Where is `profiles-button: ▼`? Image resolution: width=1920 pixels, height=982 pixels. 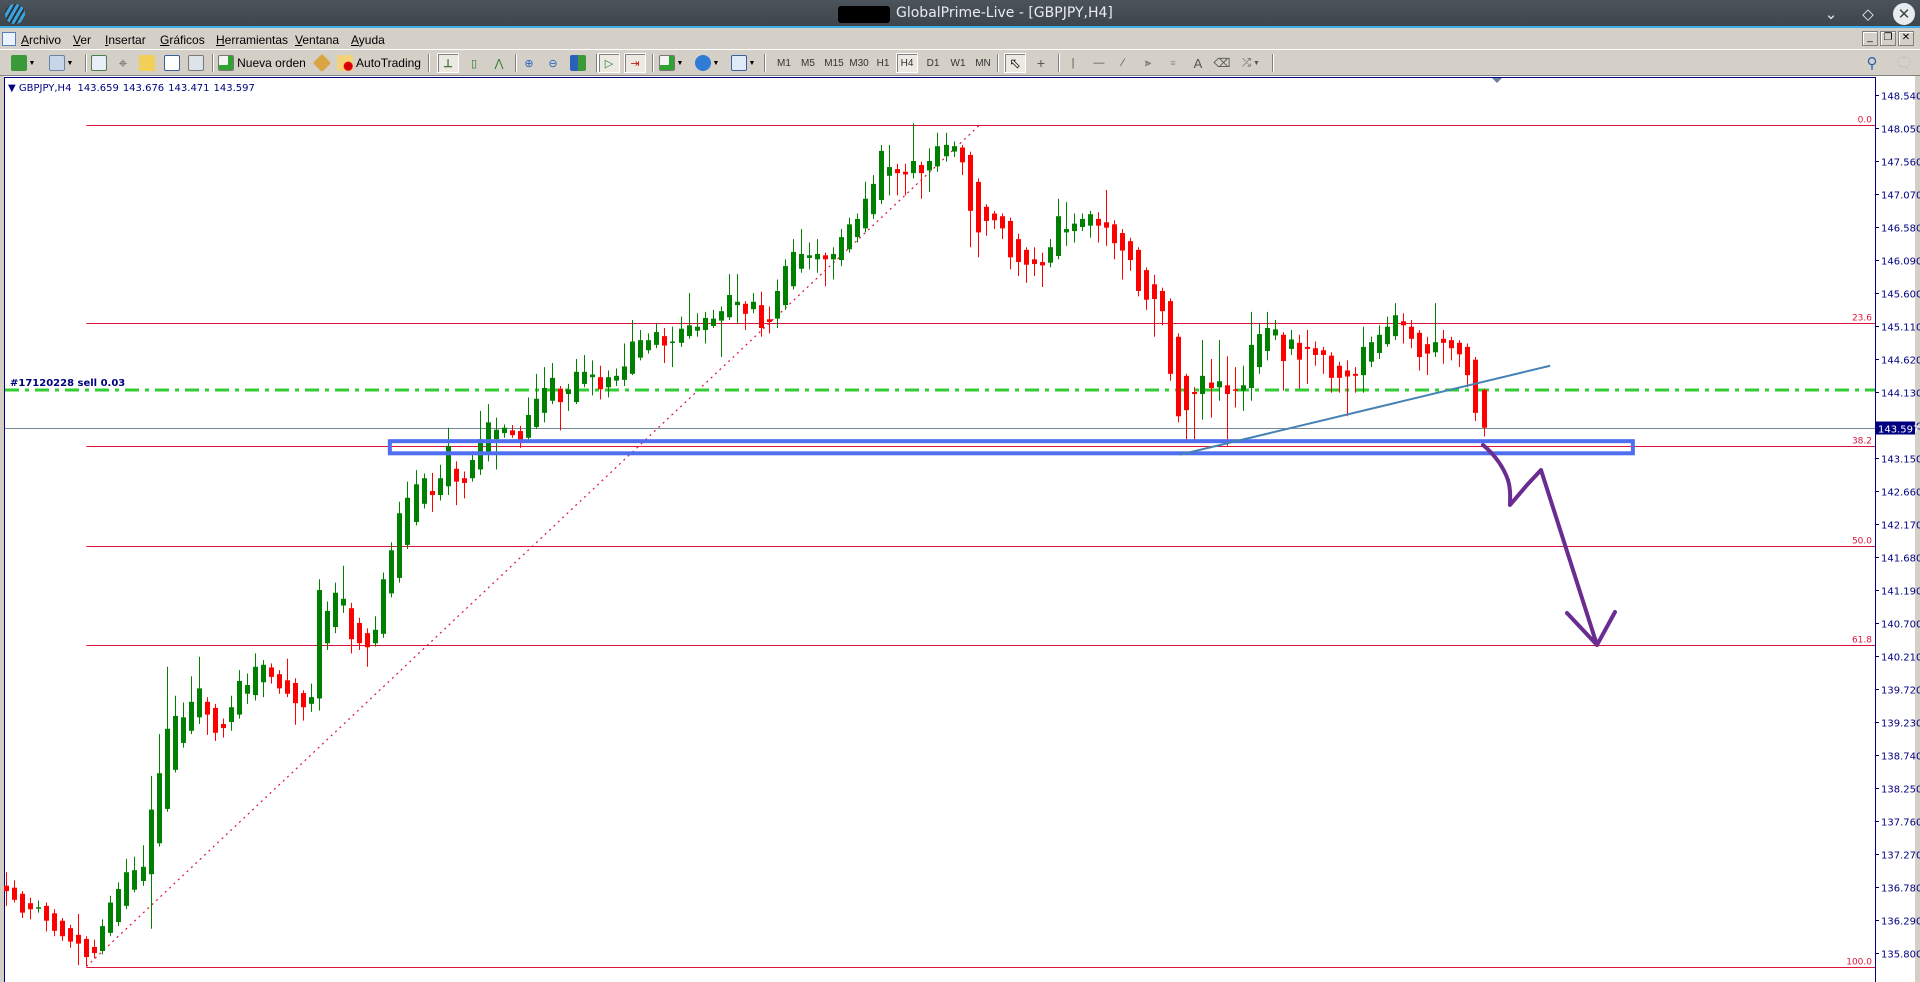
profiles-button: ▼ is located at coordinates (61, 63).